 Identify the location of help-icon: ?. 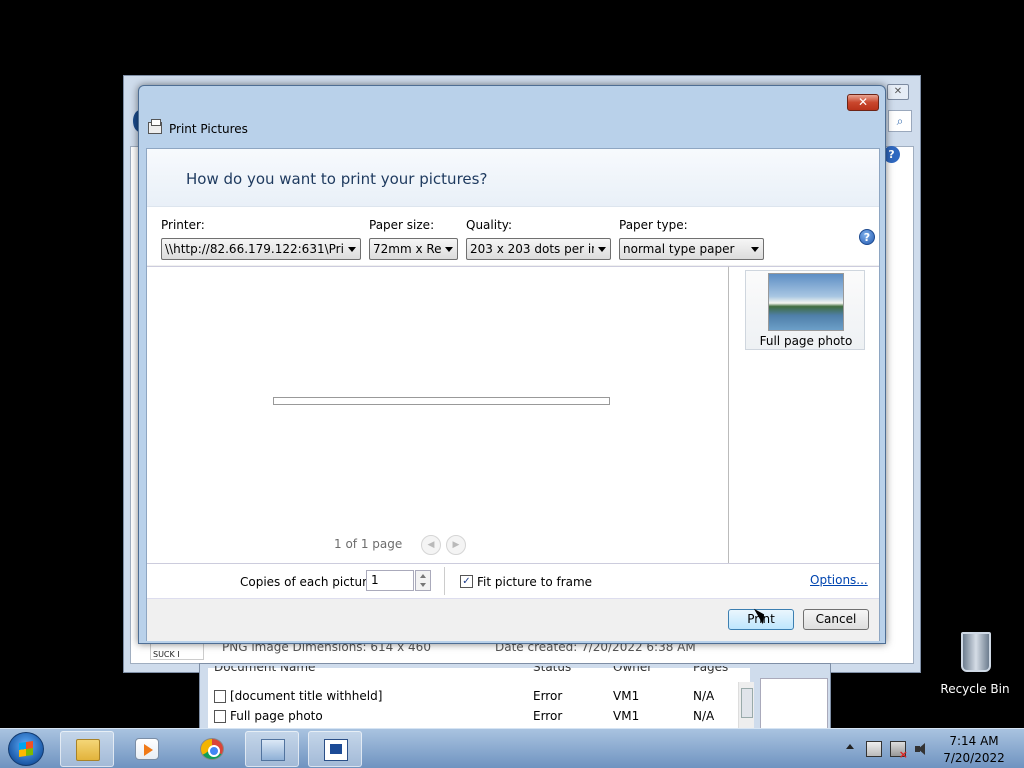
(867, 237).